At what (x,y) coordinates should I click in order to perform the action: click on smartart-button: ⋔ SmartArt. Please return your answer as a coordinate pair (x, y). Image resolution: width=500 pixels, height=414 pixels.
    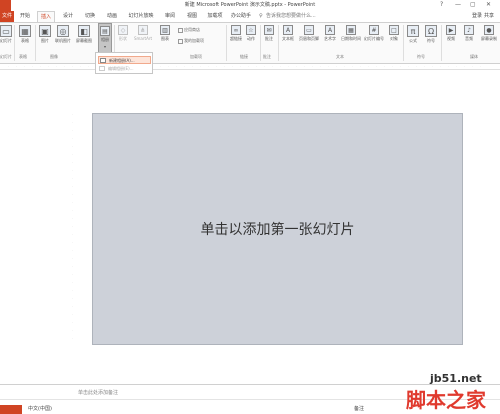
    Looking at the image, I should click on (143, 33).